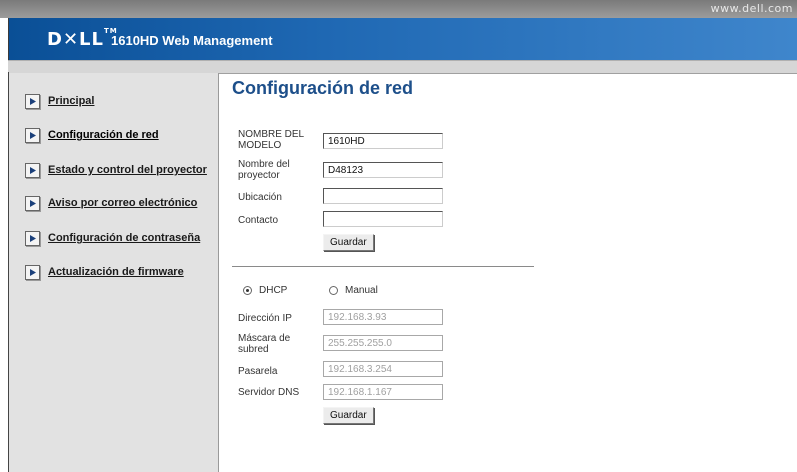  I want to click on dns-server-label: Servidor DNS, so click(269, 392).